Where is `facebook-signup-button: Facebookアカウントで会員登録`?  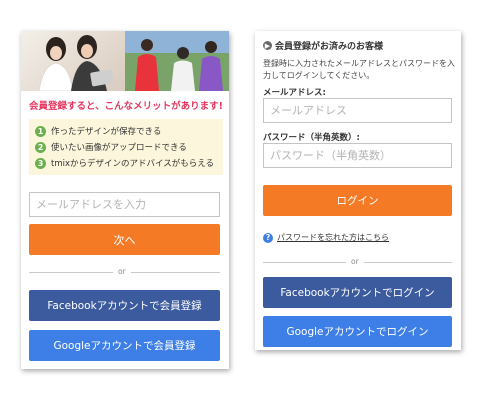 facebook-signup-button: Facebookアカウントで会員登録 is located at coordinates (124, 305).